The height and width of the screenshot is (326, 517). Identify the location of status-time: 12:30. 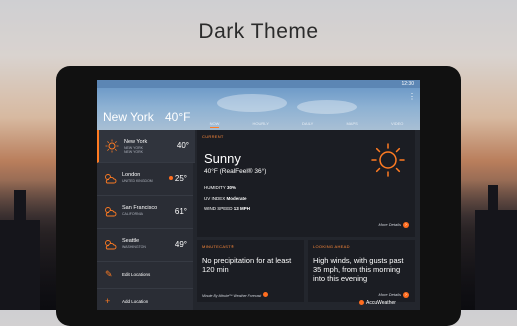
(407, 84).